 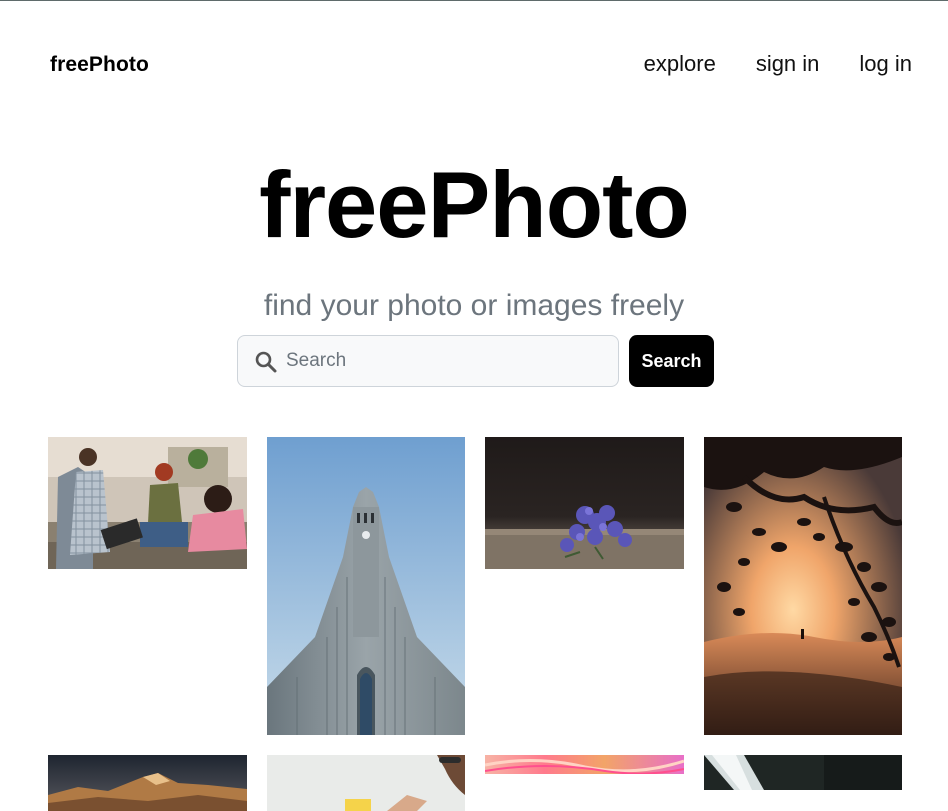 What do you see at coordinates (885, 64) in the screenshot?
I see `nav-link-log-in: log in` at bounding box center [885, 64].